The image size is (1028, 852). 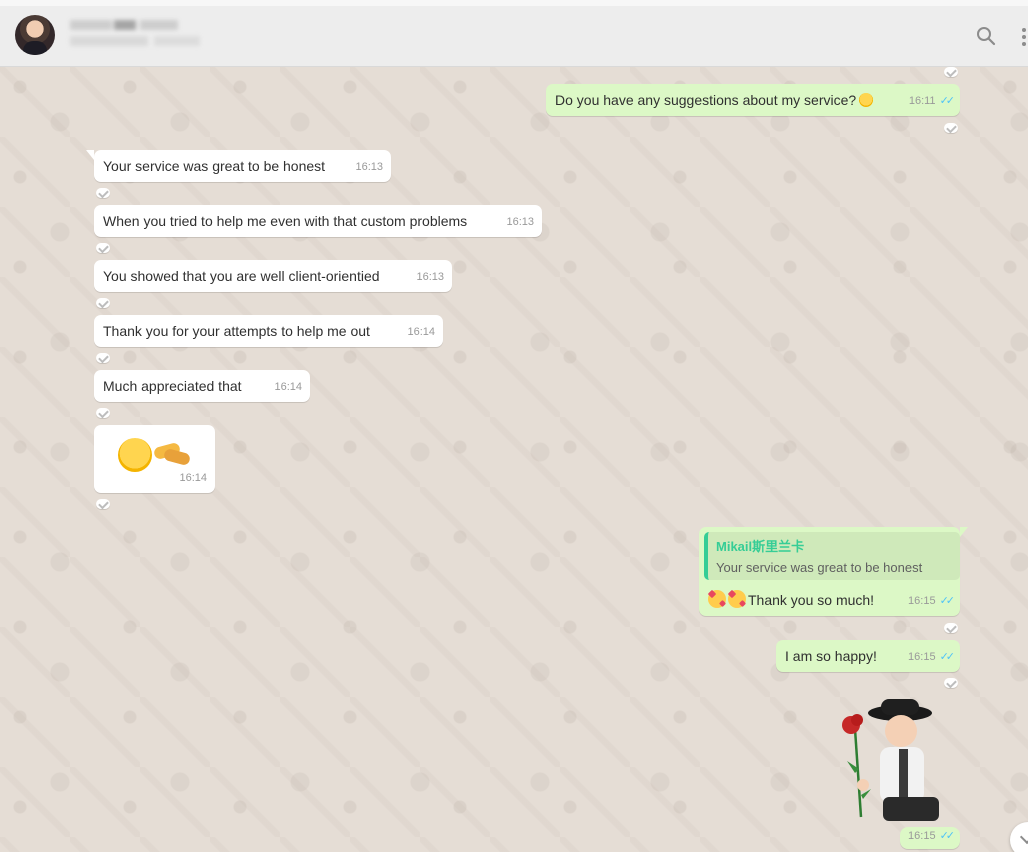 I want to click on chat-header, so click(x=514, y=36).